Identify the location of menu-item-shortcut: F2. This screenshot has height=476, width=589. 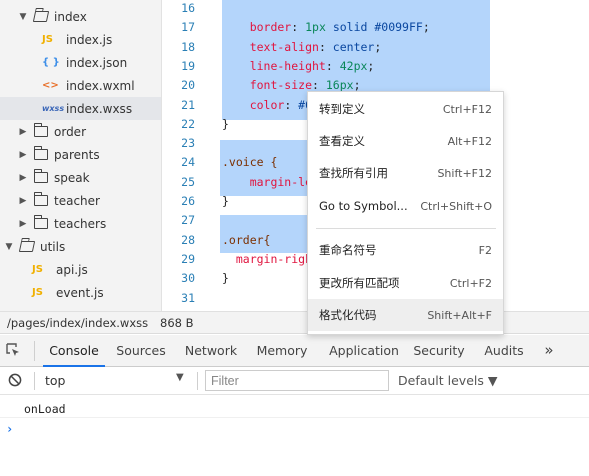
(485, 250).